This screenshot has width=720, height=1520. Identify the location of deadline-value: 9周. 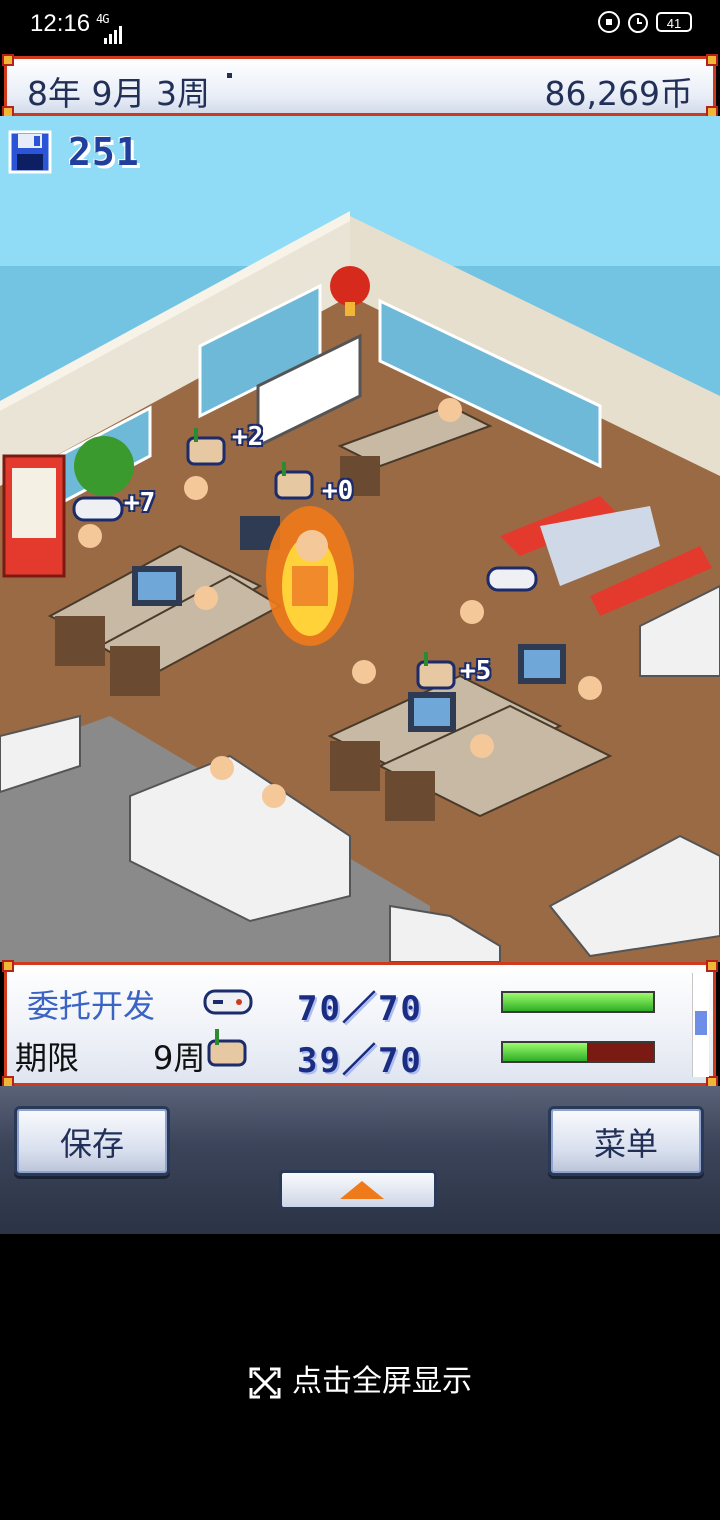
(179, 1058).